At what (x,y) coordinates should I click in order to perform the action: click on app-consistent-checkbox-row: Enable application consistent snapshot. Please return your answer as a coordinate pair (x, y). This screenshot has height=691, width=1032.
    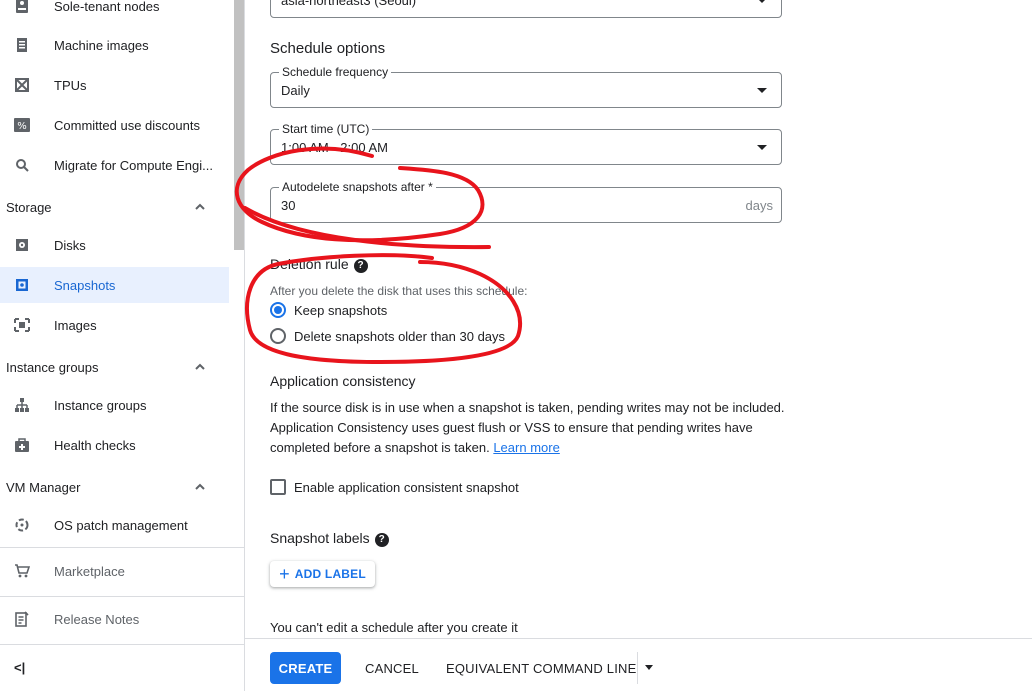
    Looking at the image, I should click on (394, 487).